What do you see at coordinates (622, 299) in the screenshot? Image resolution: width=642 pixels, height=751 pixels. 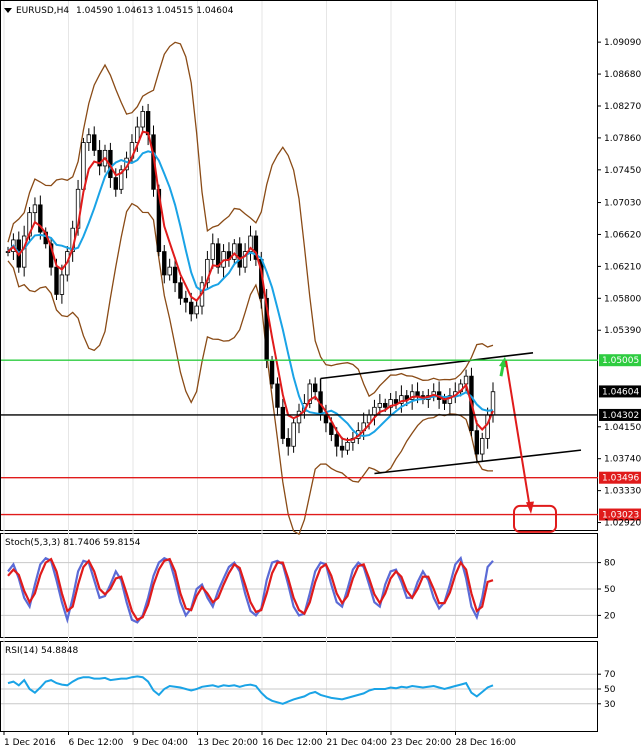 I see `price-tick-label: 1.05800` at bounding box center [622, 299].